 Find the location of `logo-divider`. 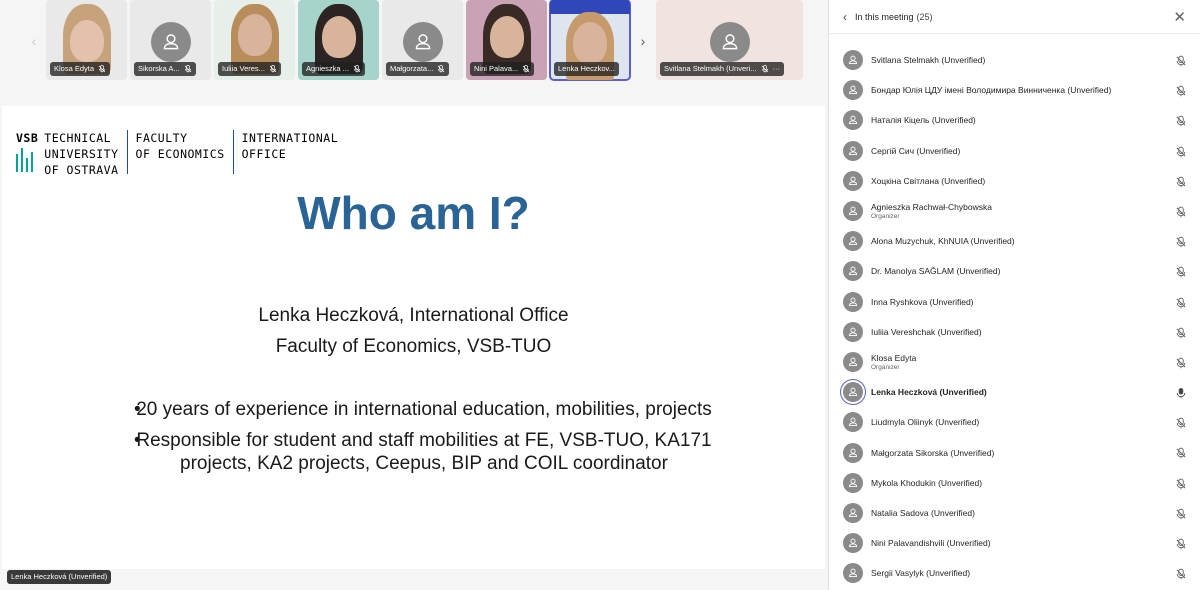

logo-divider is located at coordinates (233, 152).